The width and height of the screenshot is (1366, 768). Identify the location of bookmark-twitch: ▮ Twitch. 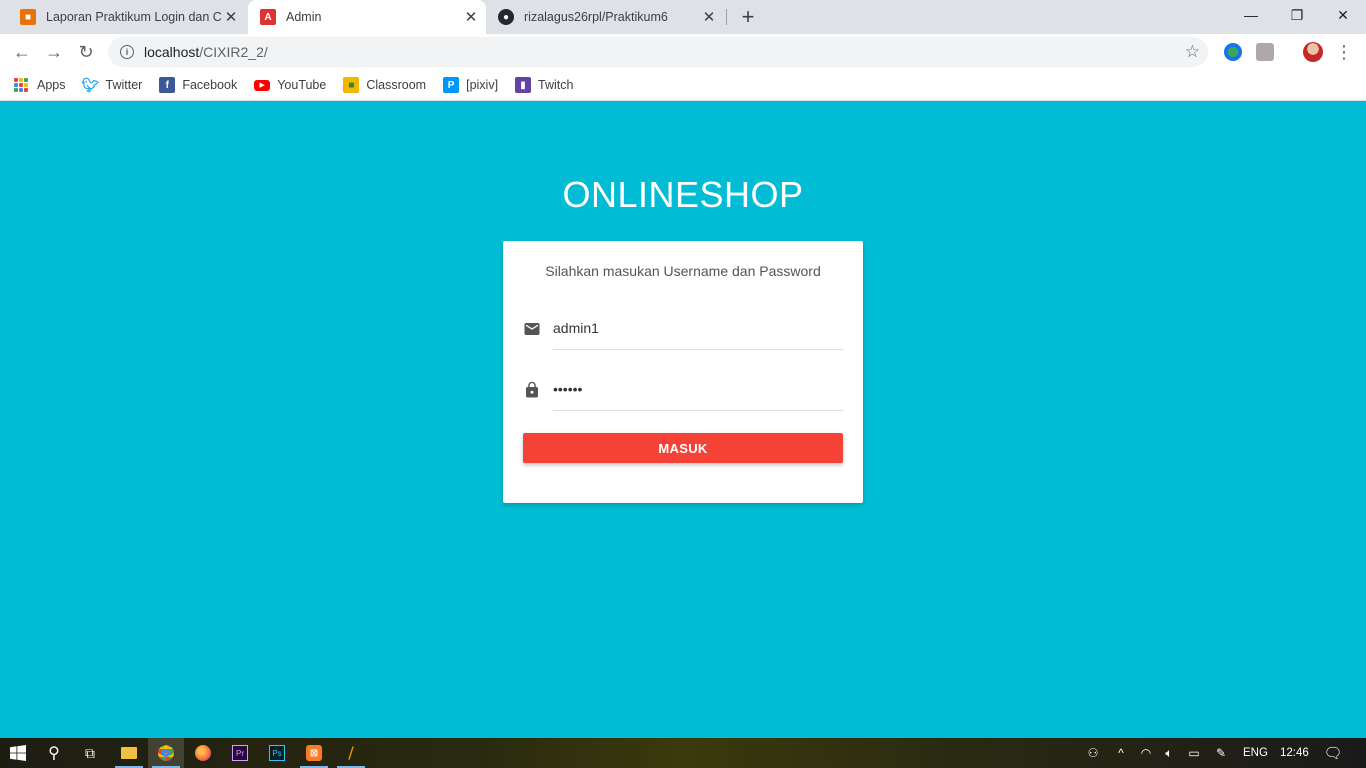
(544, 85).